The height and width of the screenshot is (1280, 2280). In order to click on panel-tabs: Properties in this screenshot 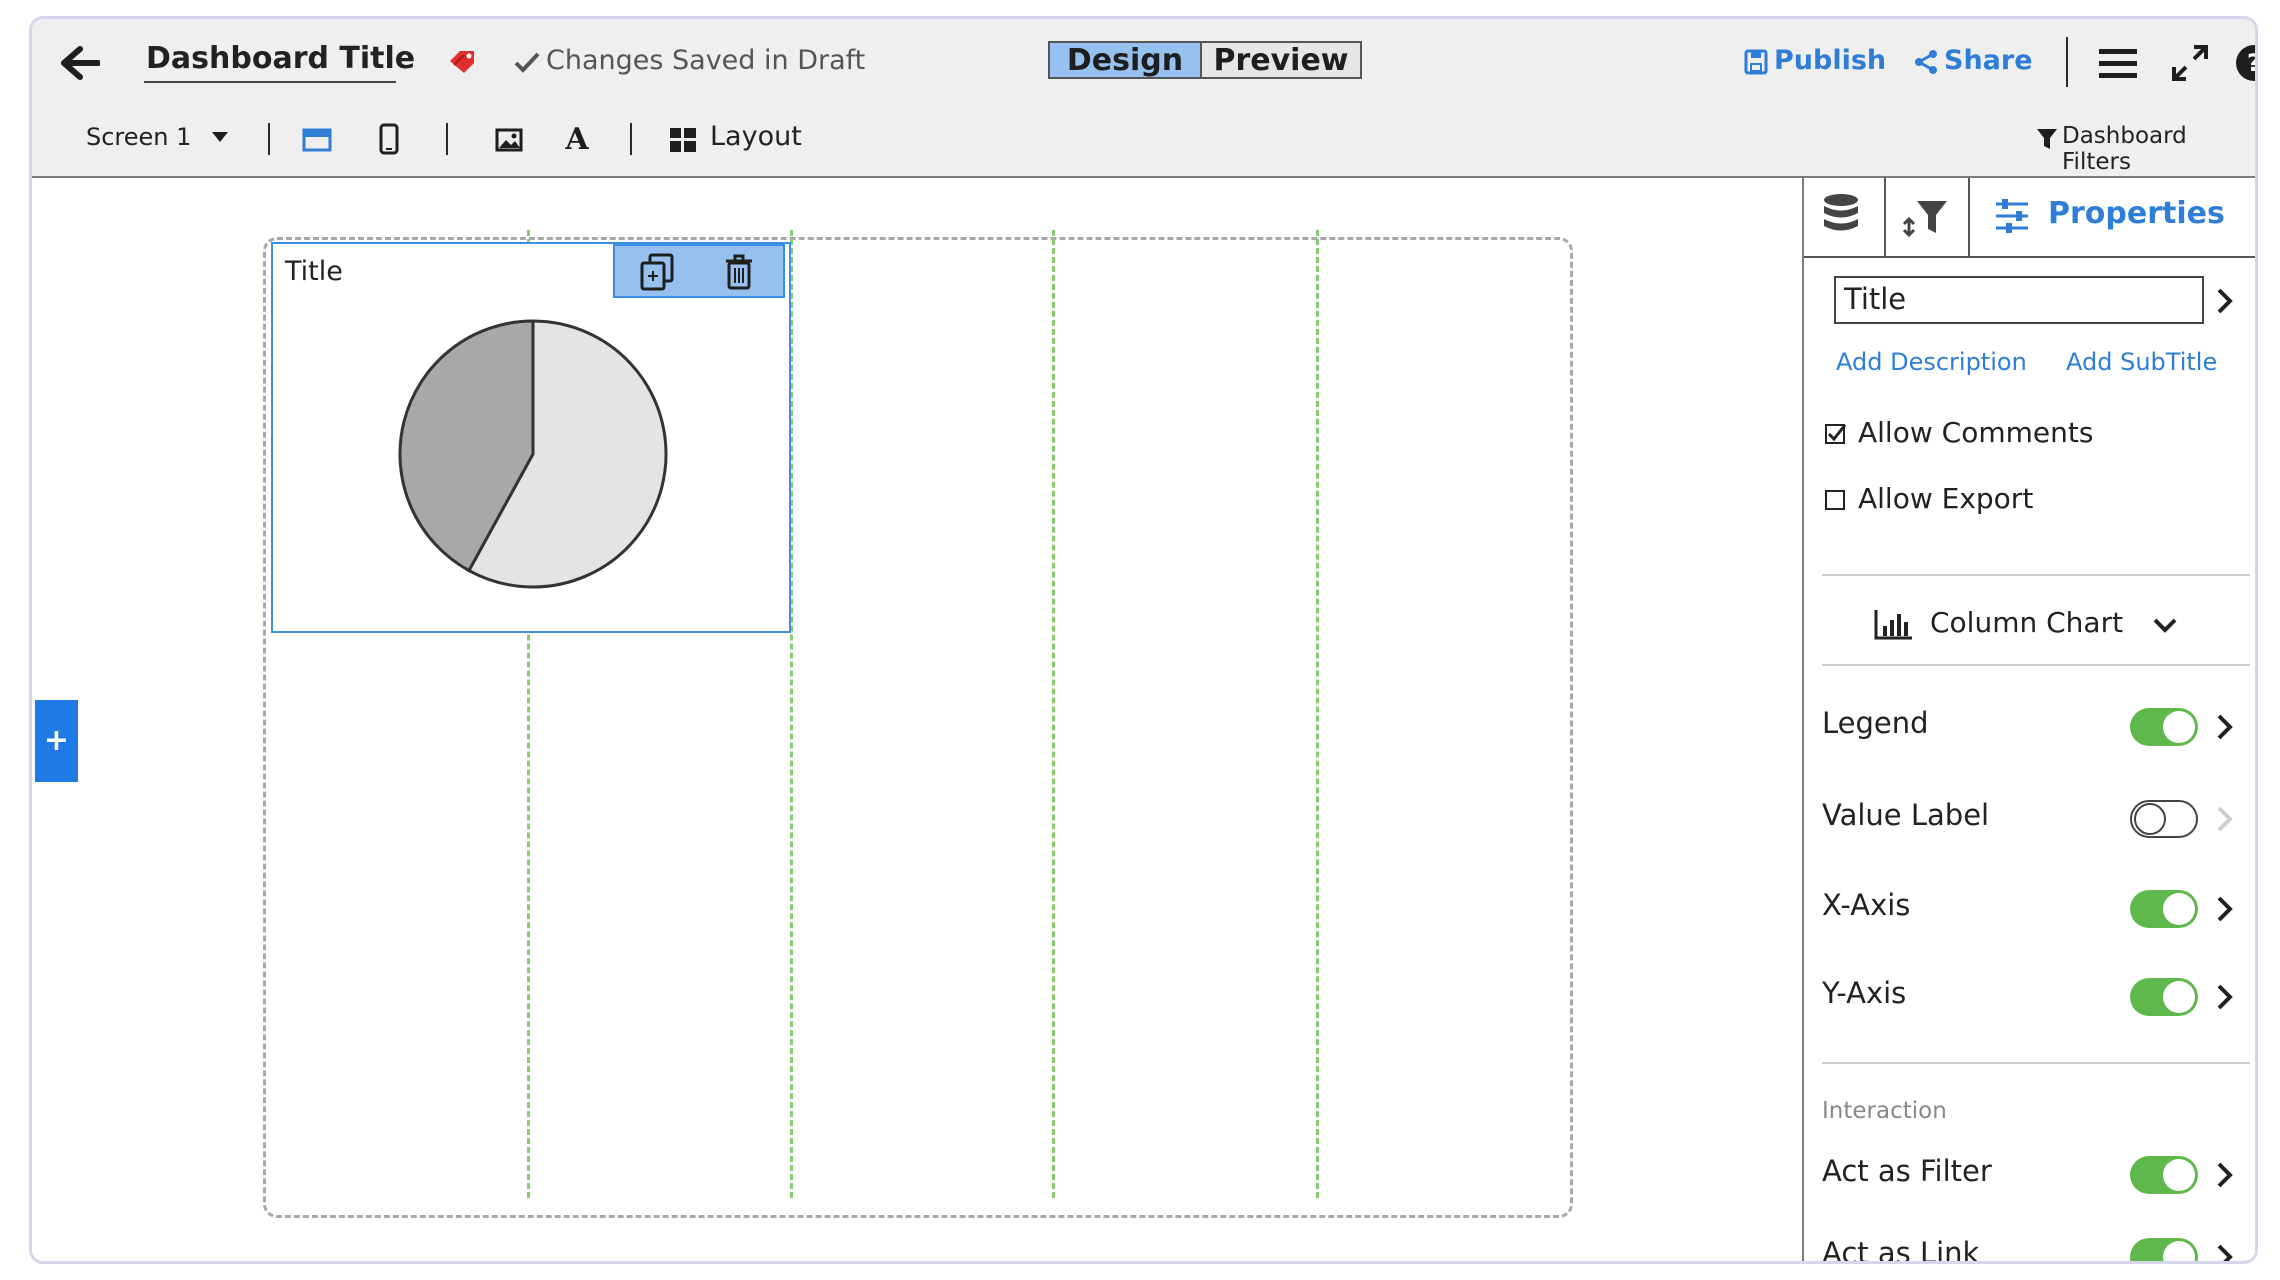, I will do `click(2029, 218)`.